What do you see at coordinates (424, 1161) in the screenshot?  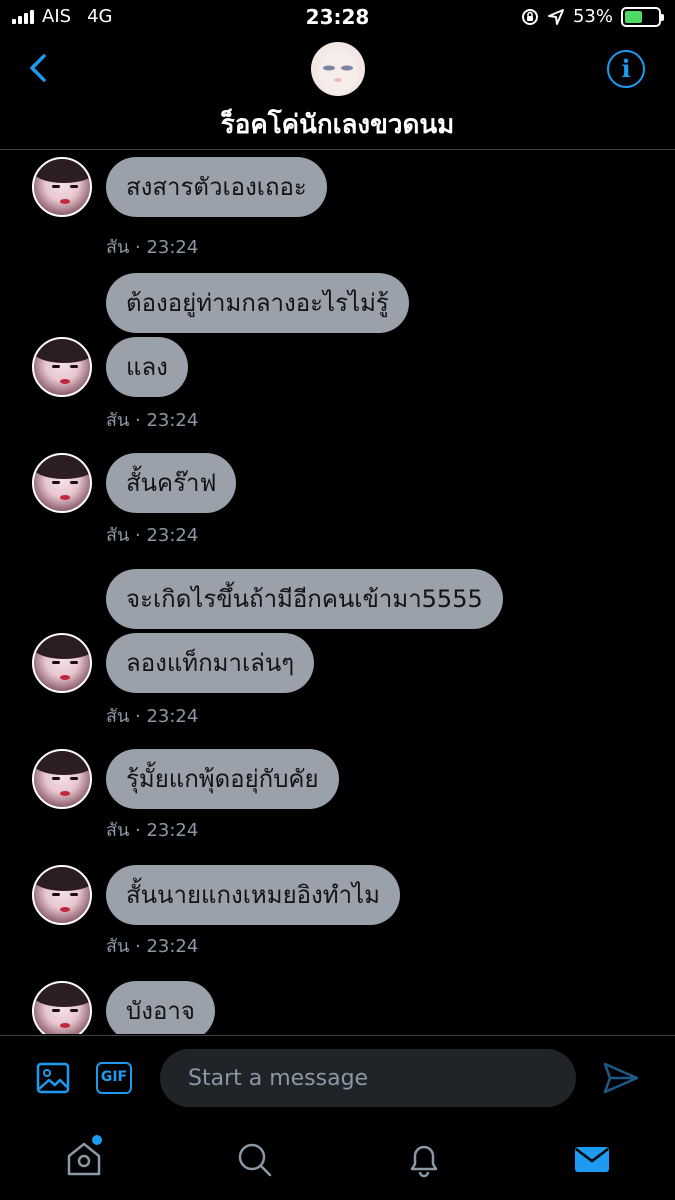 I see `bell-icon` at bounding box center [424, 1161].